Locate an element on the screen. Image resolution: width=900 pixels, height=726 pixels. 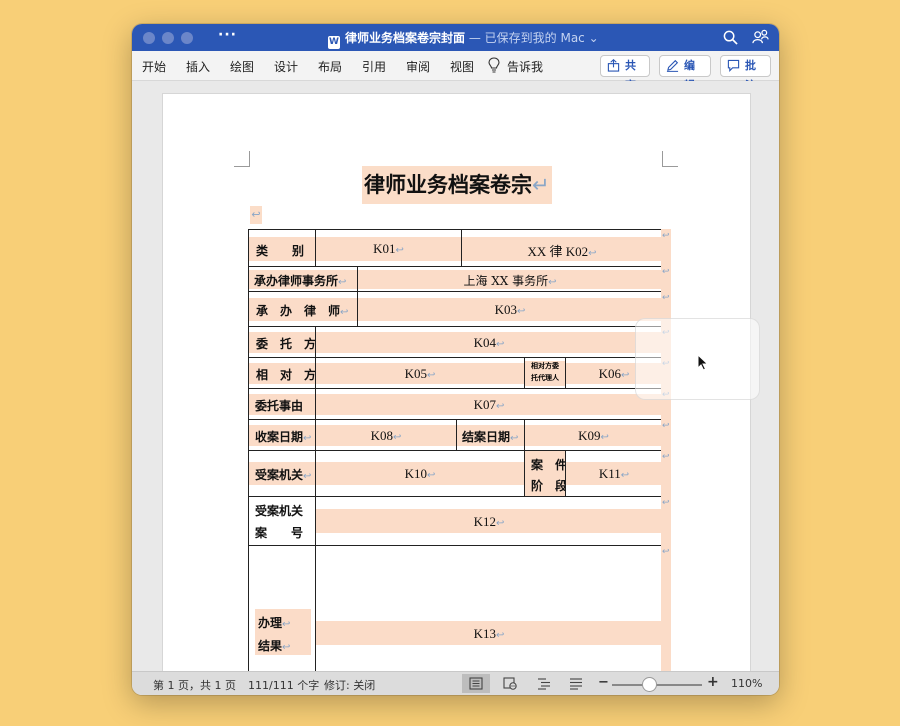
draft-icon is located at coordinates (576, 684).